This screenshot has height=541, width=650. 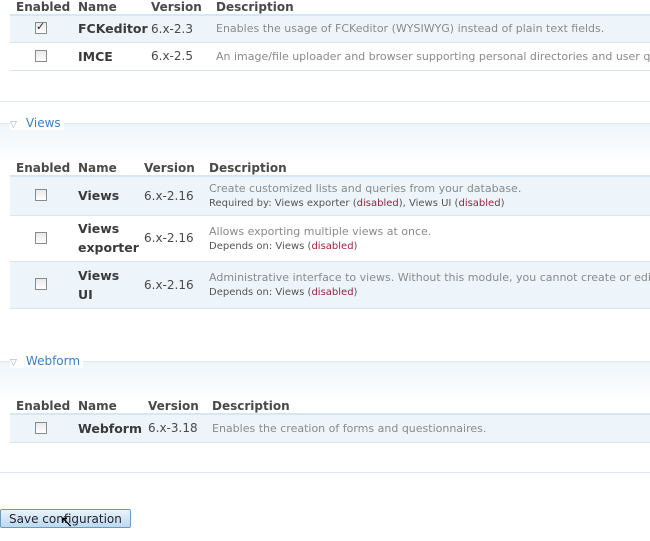 I want to click on enable-checkbox-views, so click(x=41, y=195).